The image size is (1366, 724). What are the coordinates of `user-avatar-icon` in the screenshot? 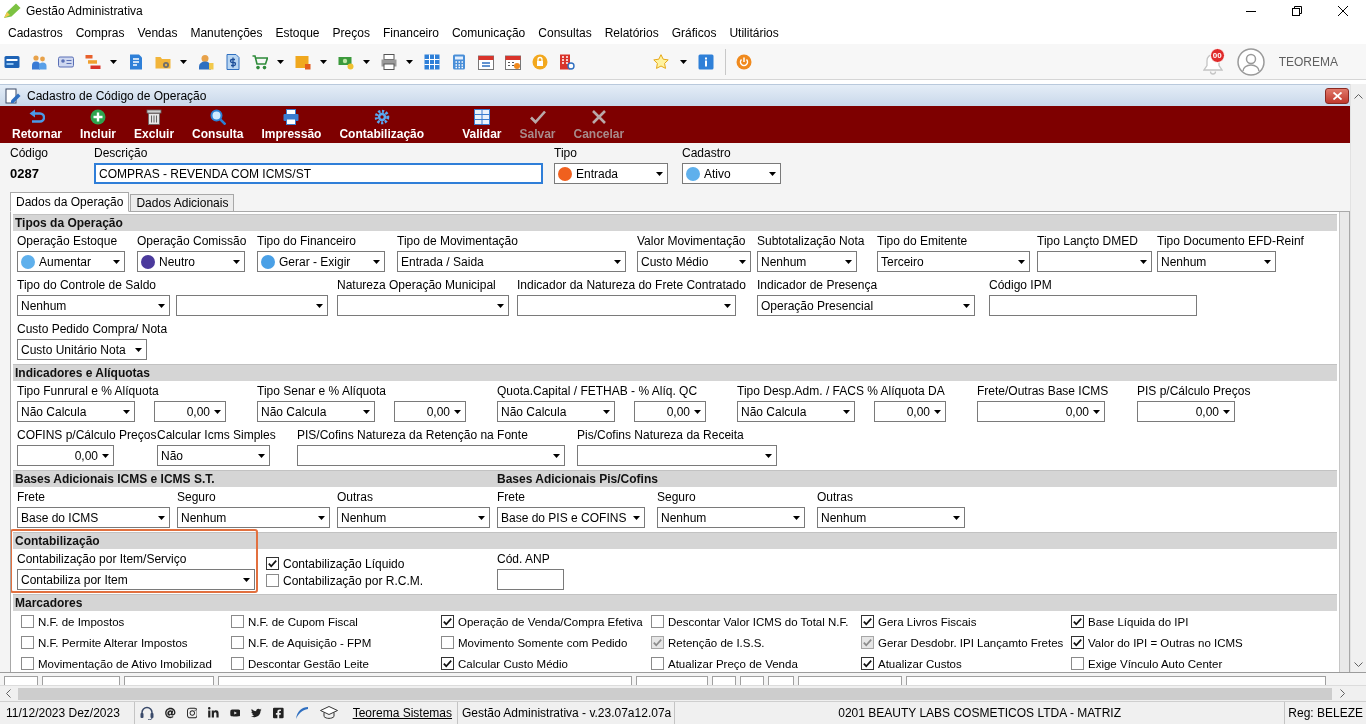 It's located at (1250, 61).